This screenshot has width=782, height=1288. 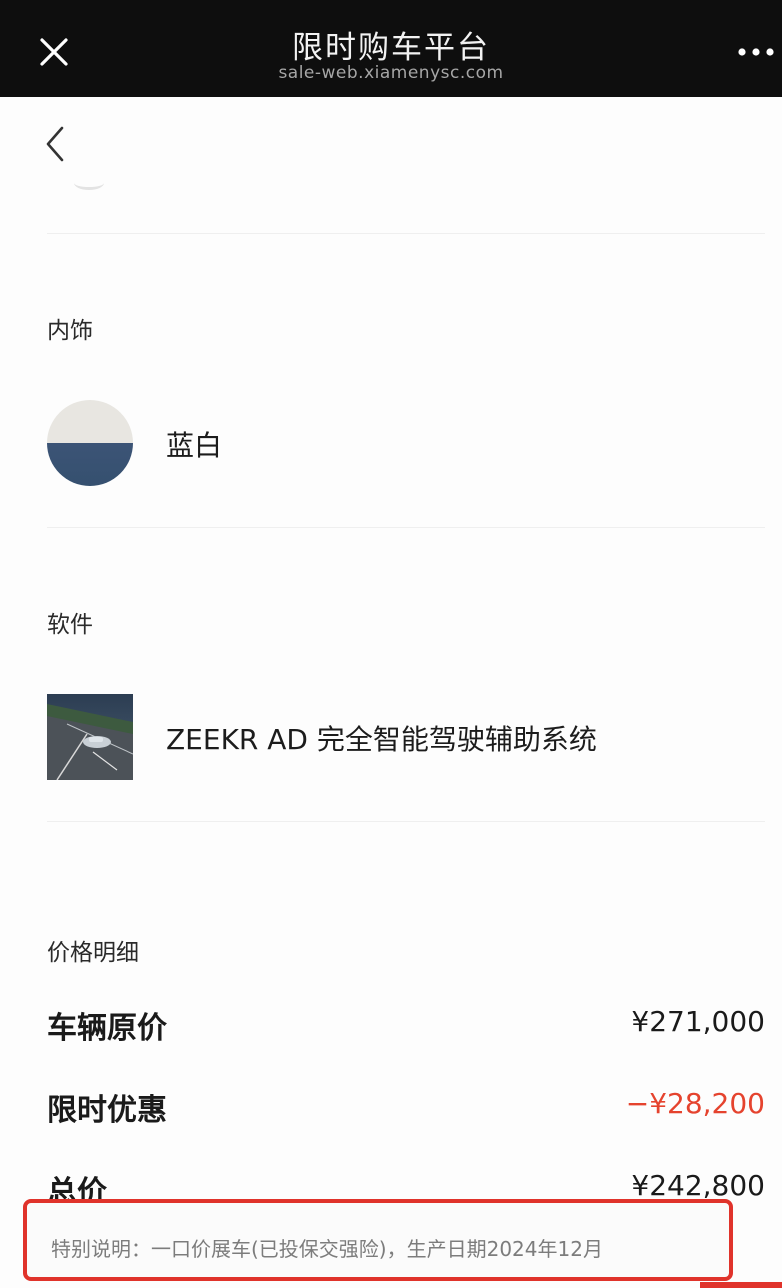 I want to click on browser-topbar: 限时购车平台 sale-web.xiamenysc.com, so click(x=391, y=48).